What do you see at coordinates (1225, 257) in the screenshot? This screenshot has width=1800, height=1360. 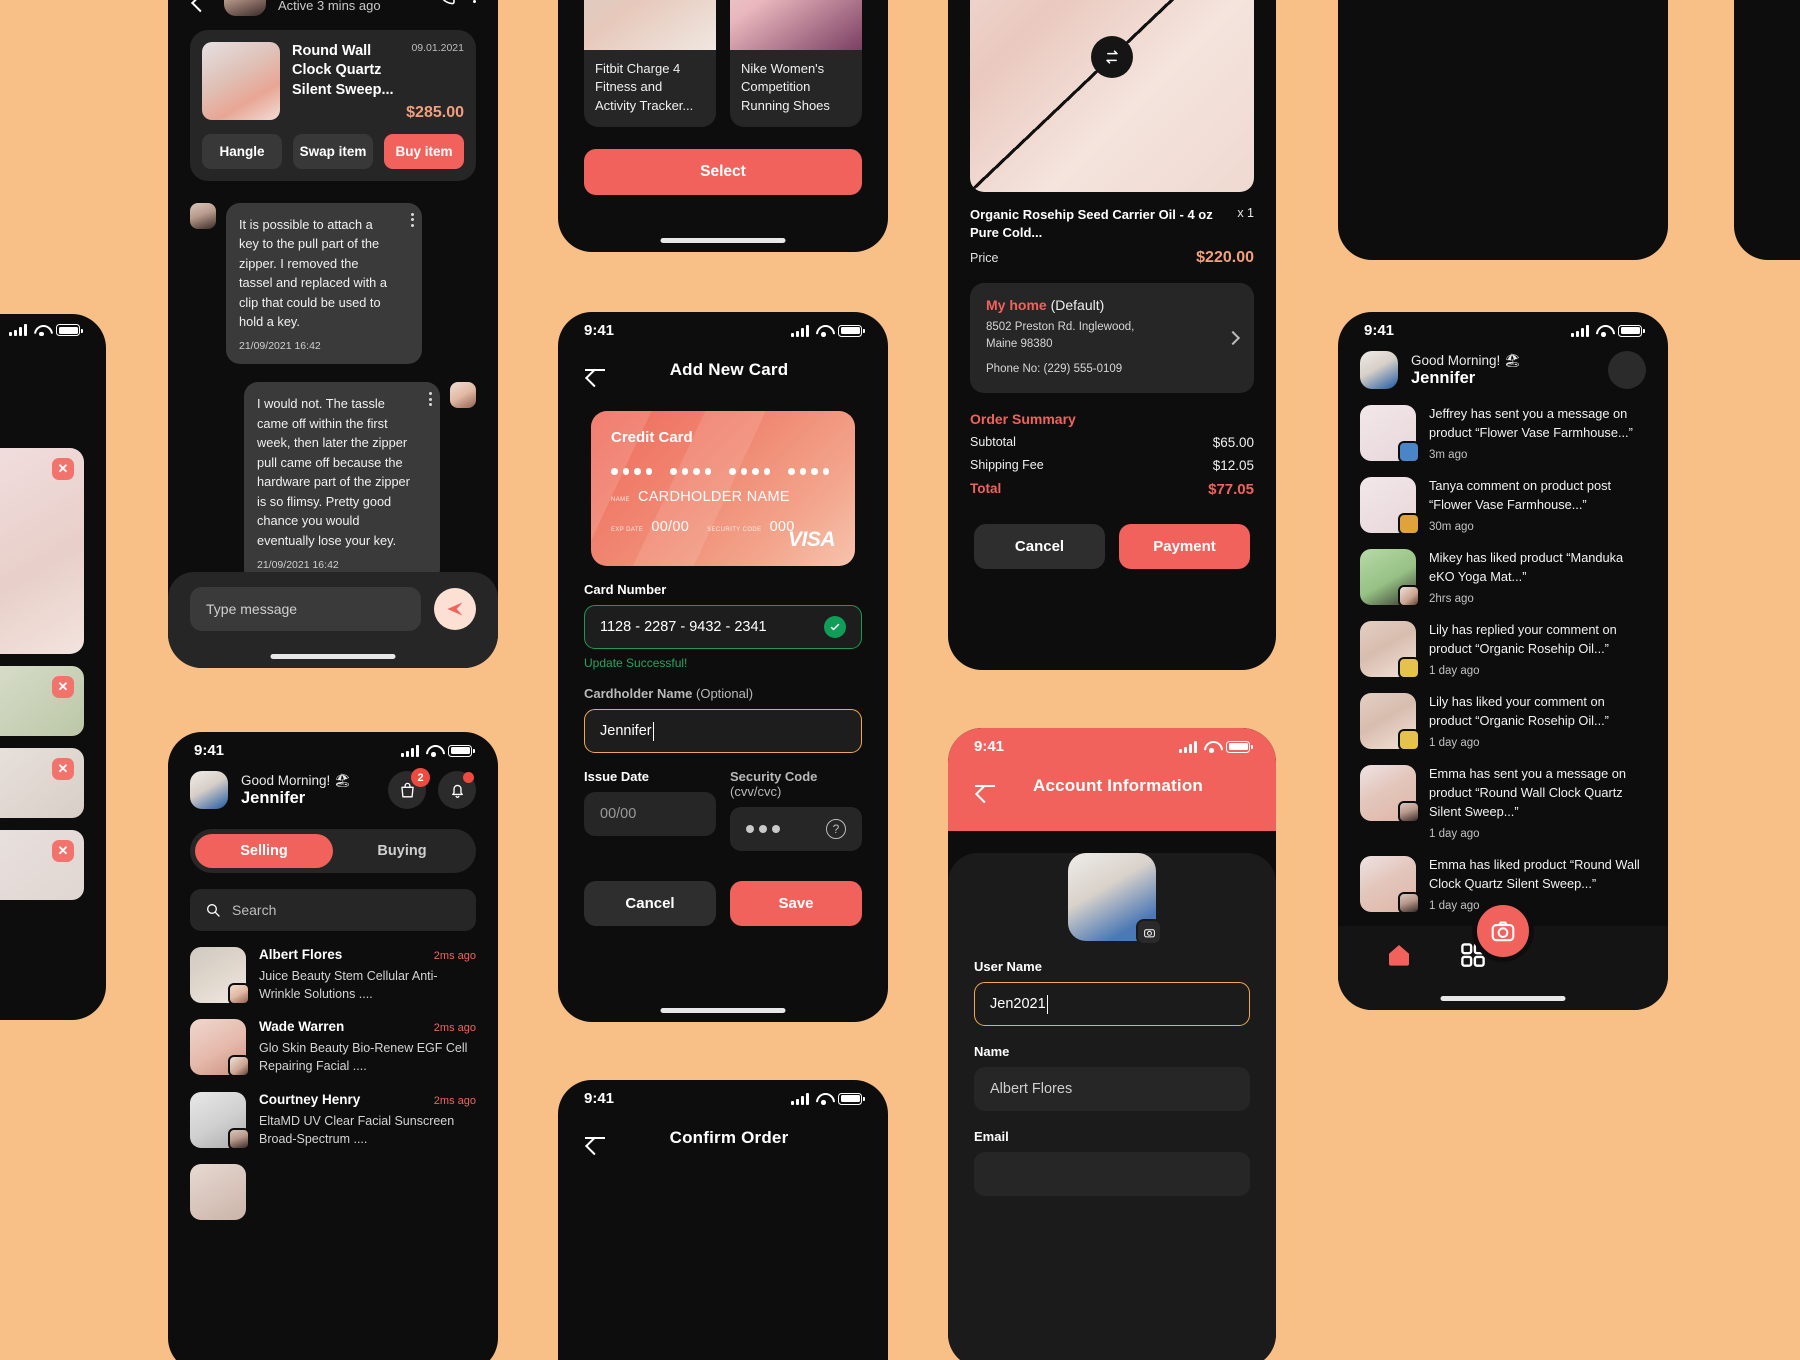 I see `price-value: $220.00` at bounding box center [1225, 257].